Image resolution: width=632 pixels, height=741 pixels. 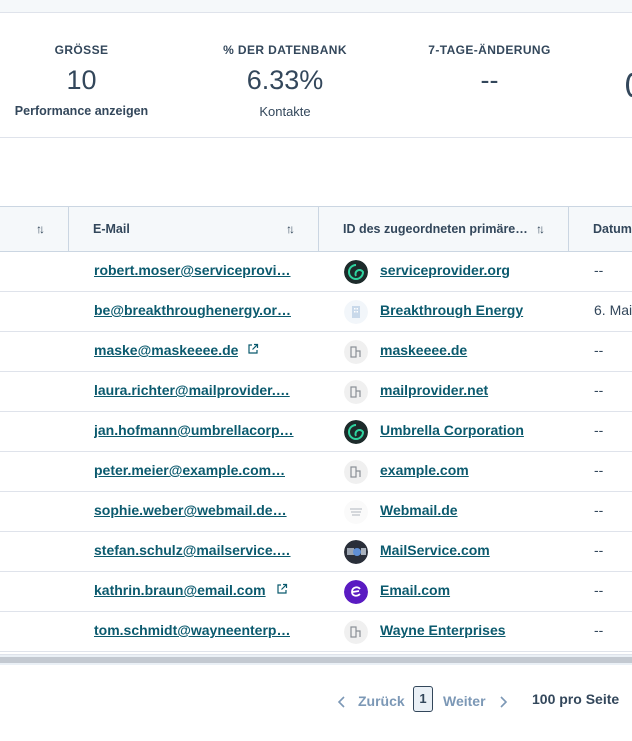 What do you see at coordinates (613, 310) in the screenshot?
I see `date-cell: 6. Mai` at bounding box center [613, 310].